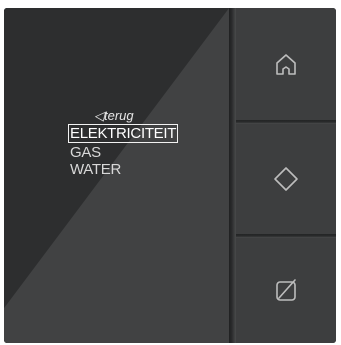 This screenshot has width=341, height=345. I want to click on slash-box-icon, so click(286, 291).